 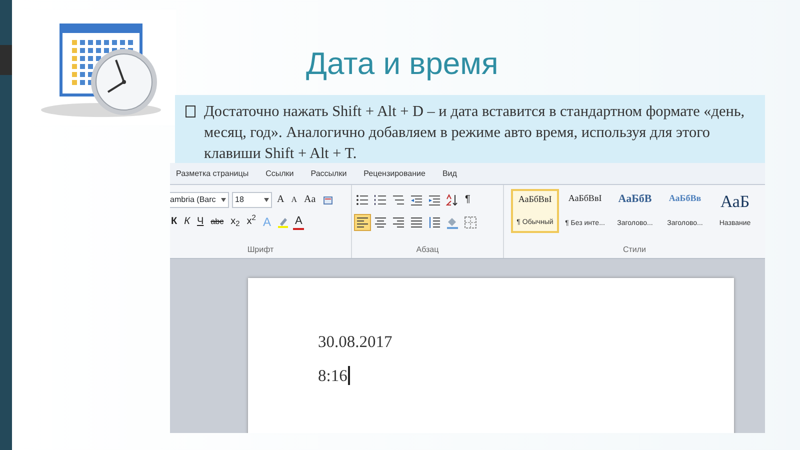 What do you see at coordinates (212, 174) in the screenshot?
I see `ribbon-tab: Разметка страницы` at bounding box center [212, 174].